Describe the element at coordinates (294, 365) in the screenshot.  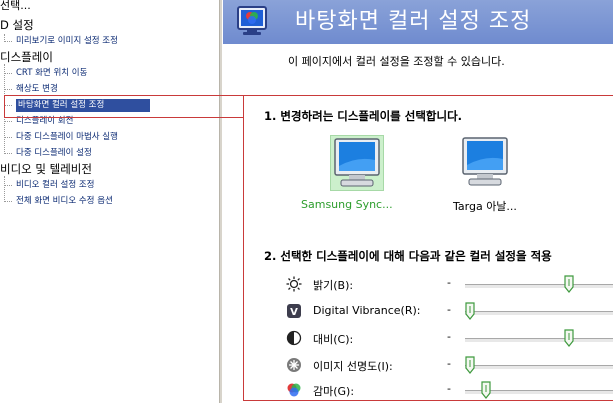
I see `sharpness-icon` at that location.